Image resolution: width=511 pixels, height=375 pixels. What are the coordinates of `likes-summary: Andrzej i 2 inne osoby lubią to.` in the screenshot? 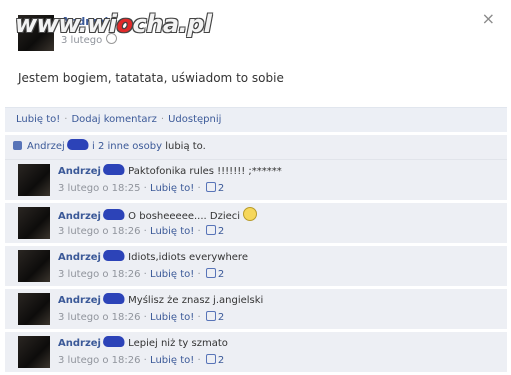 It's located at (256, 147).